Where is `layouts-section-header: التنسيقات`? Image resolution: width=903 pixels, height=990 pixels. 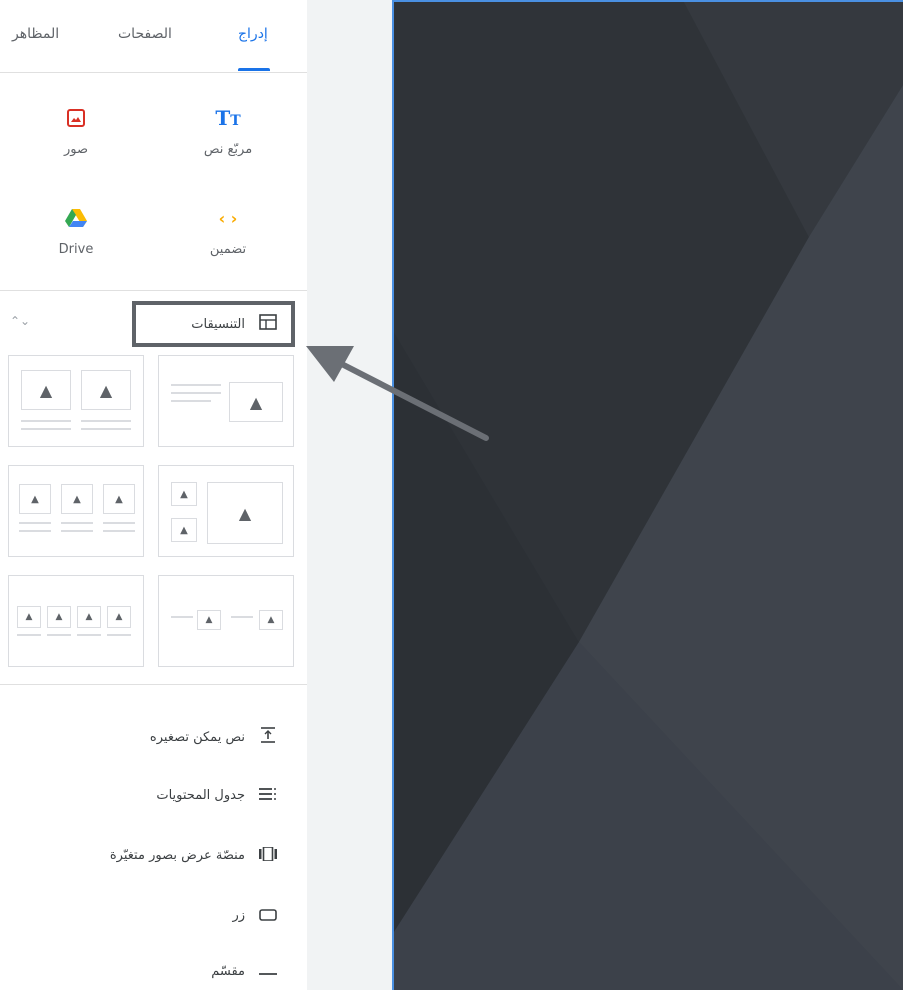 layouts-section-header: التنسيقات is located at coordinates (213, 324).